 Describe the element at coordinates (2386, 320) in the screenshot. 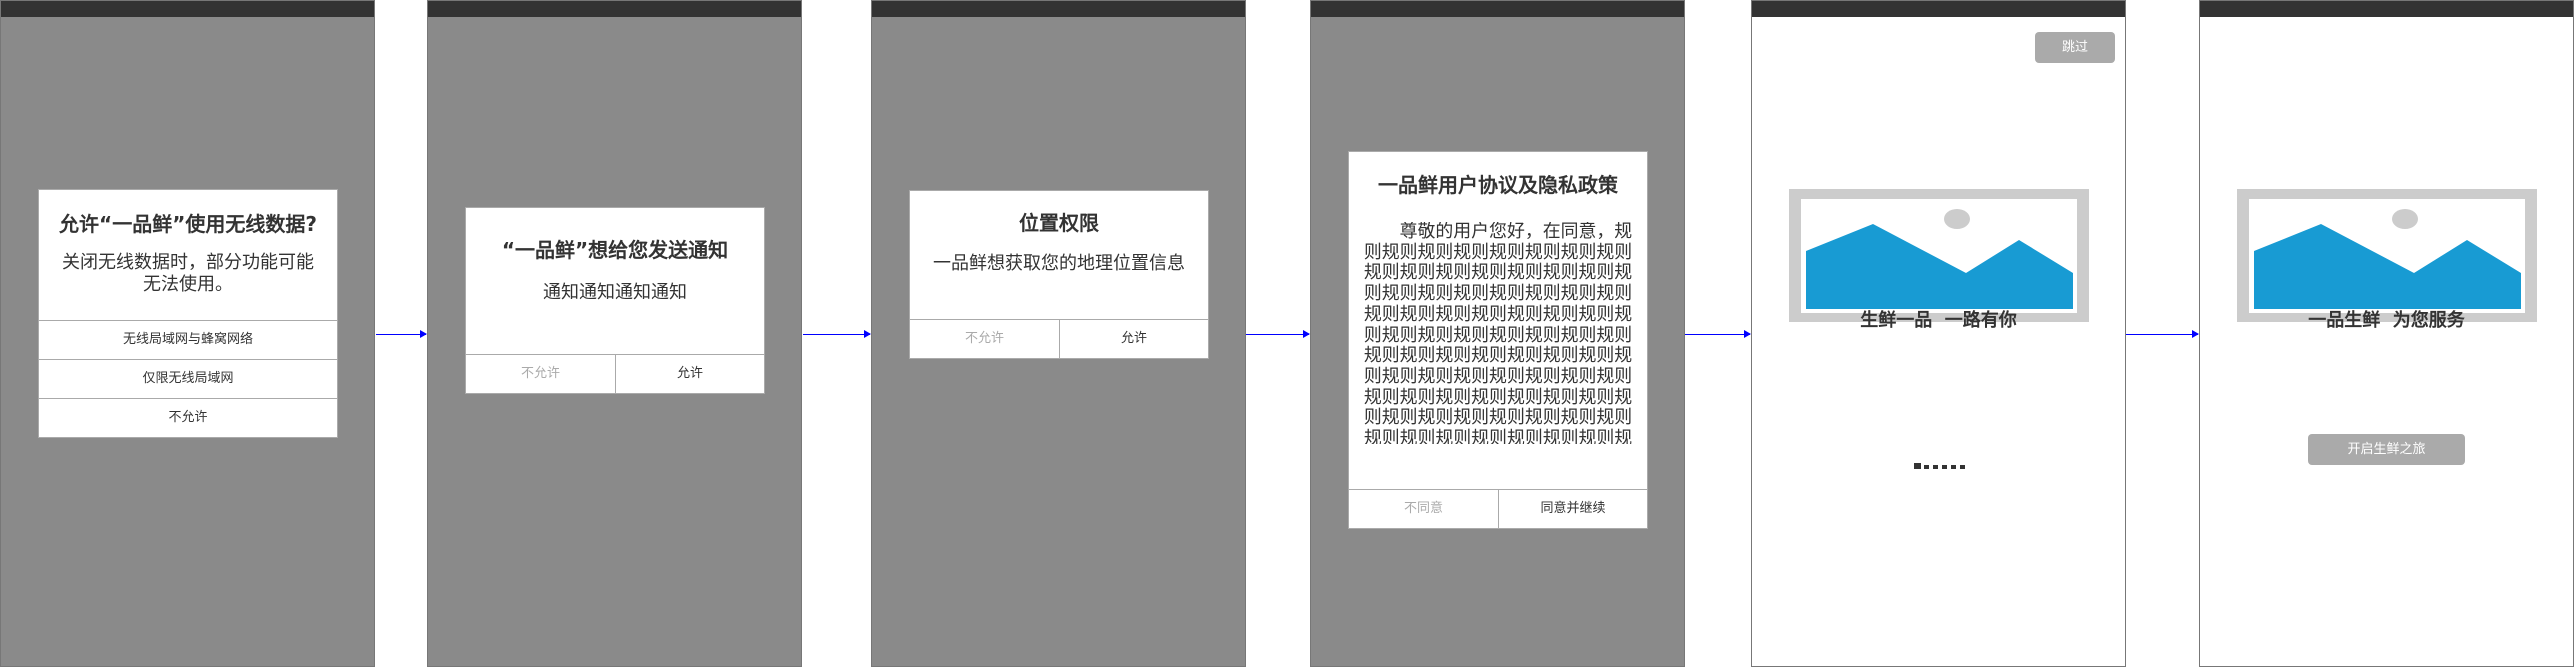

I see `tagline: 一品生鲜 为您服务` at that location.